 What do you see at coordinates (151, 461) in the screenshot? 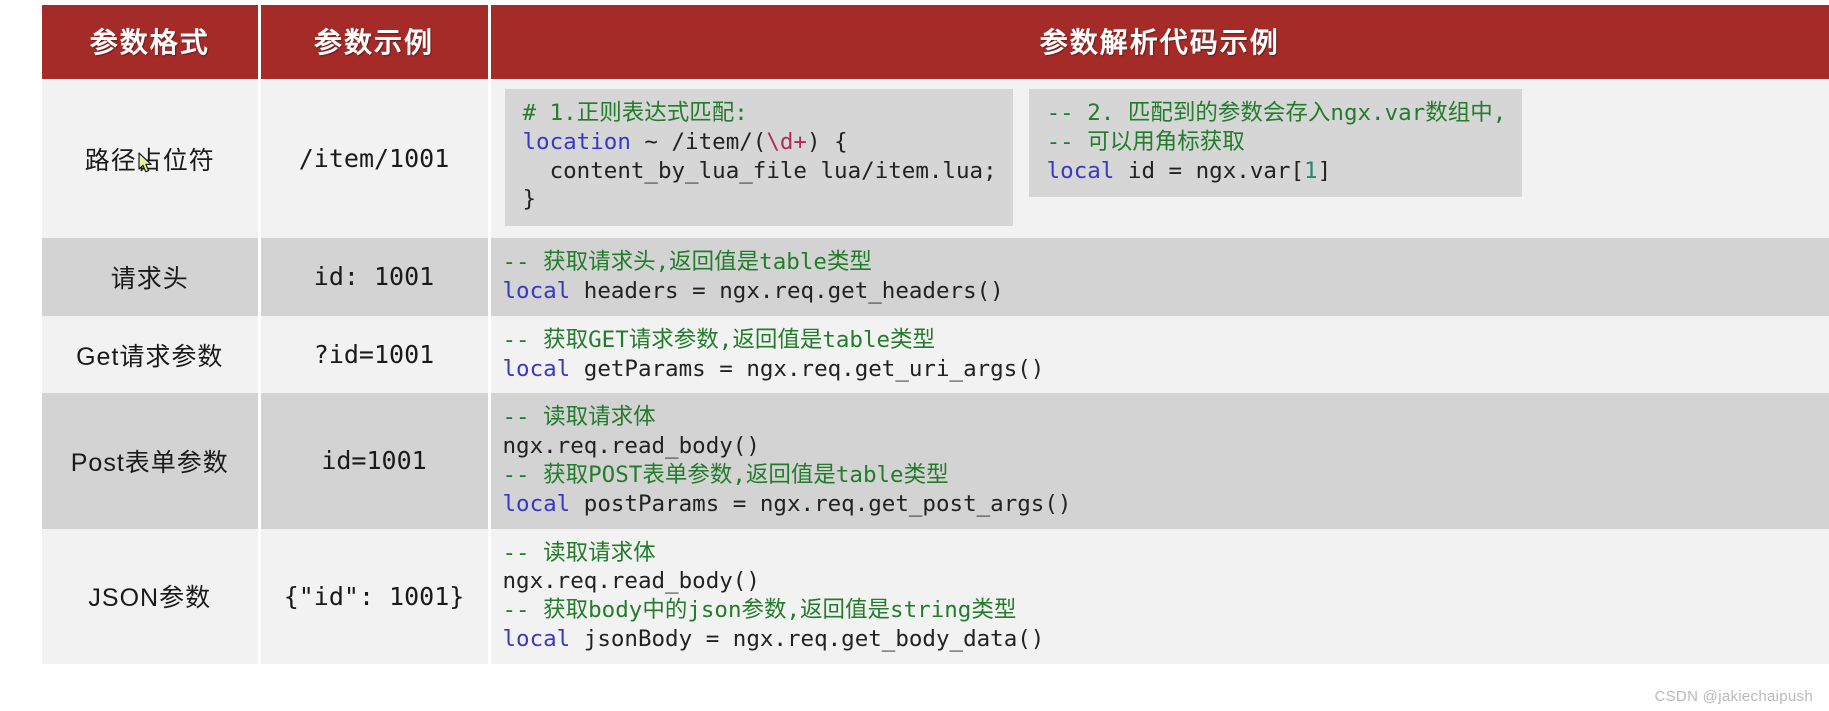
I see `cell-parameter-format: Post表单参数` at bounding box center [151, 461].